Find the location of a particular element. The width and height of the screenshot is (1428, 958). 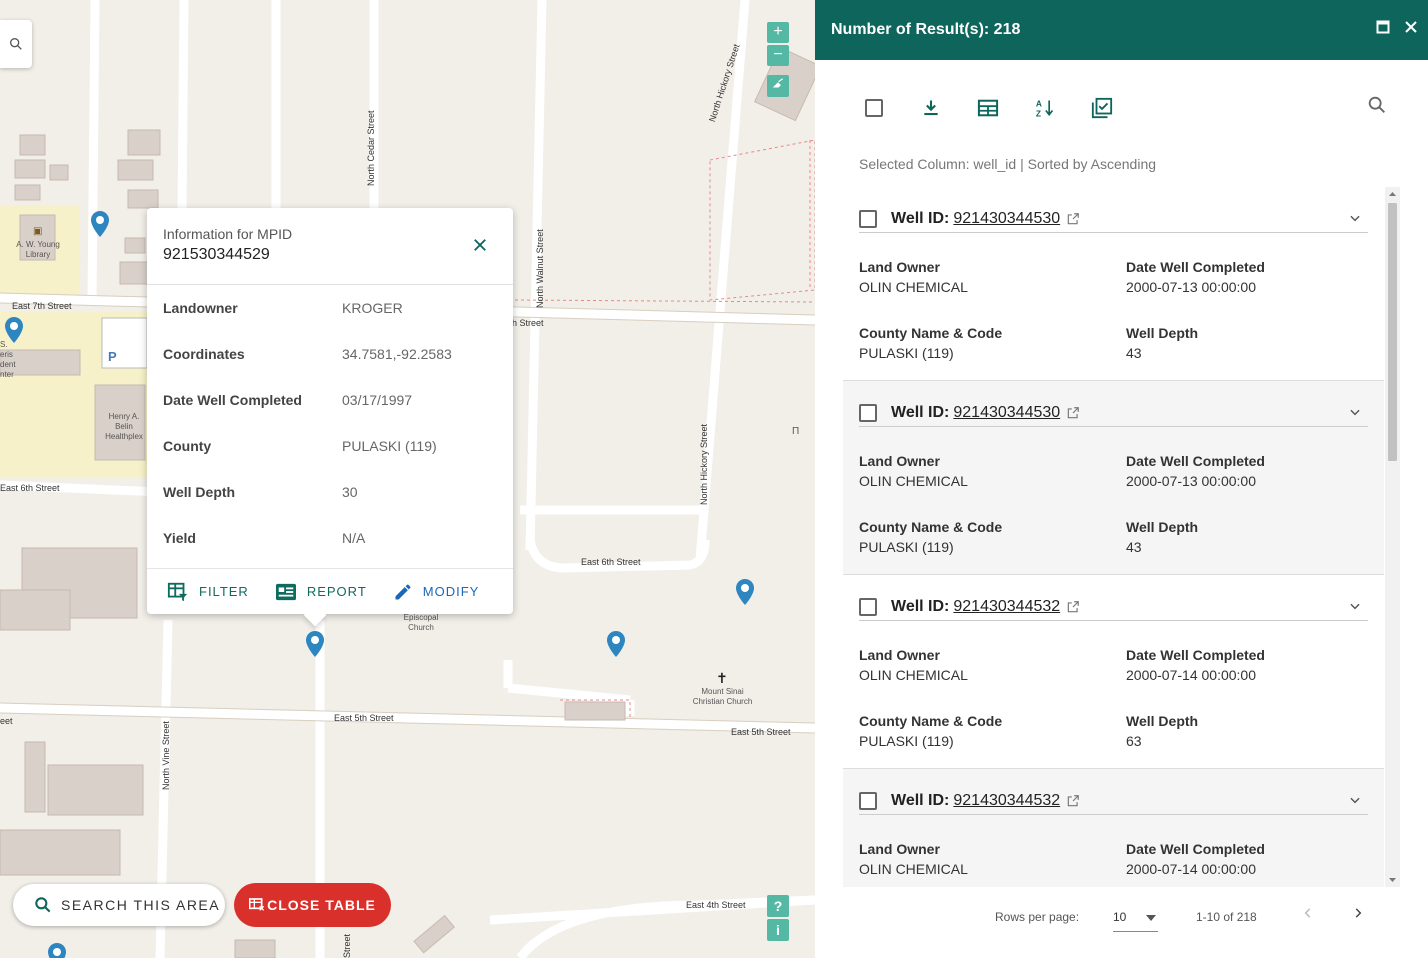

zoom-in-button: + is located at coordinates (778, 32).